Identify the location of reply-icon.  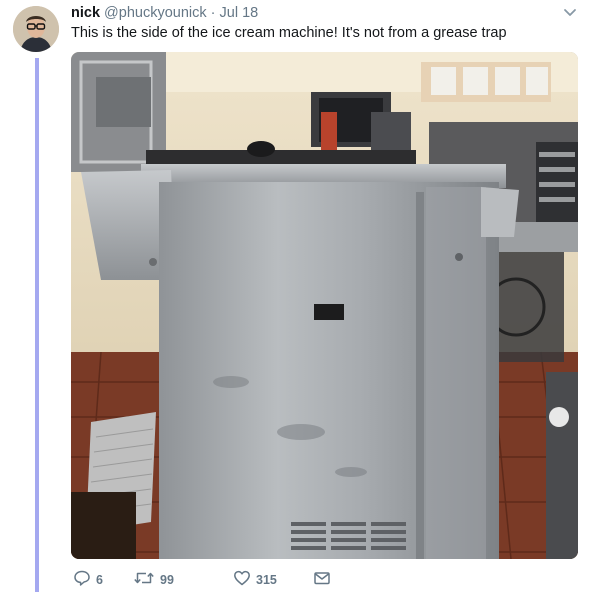
(82, 580).